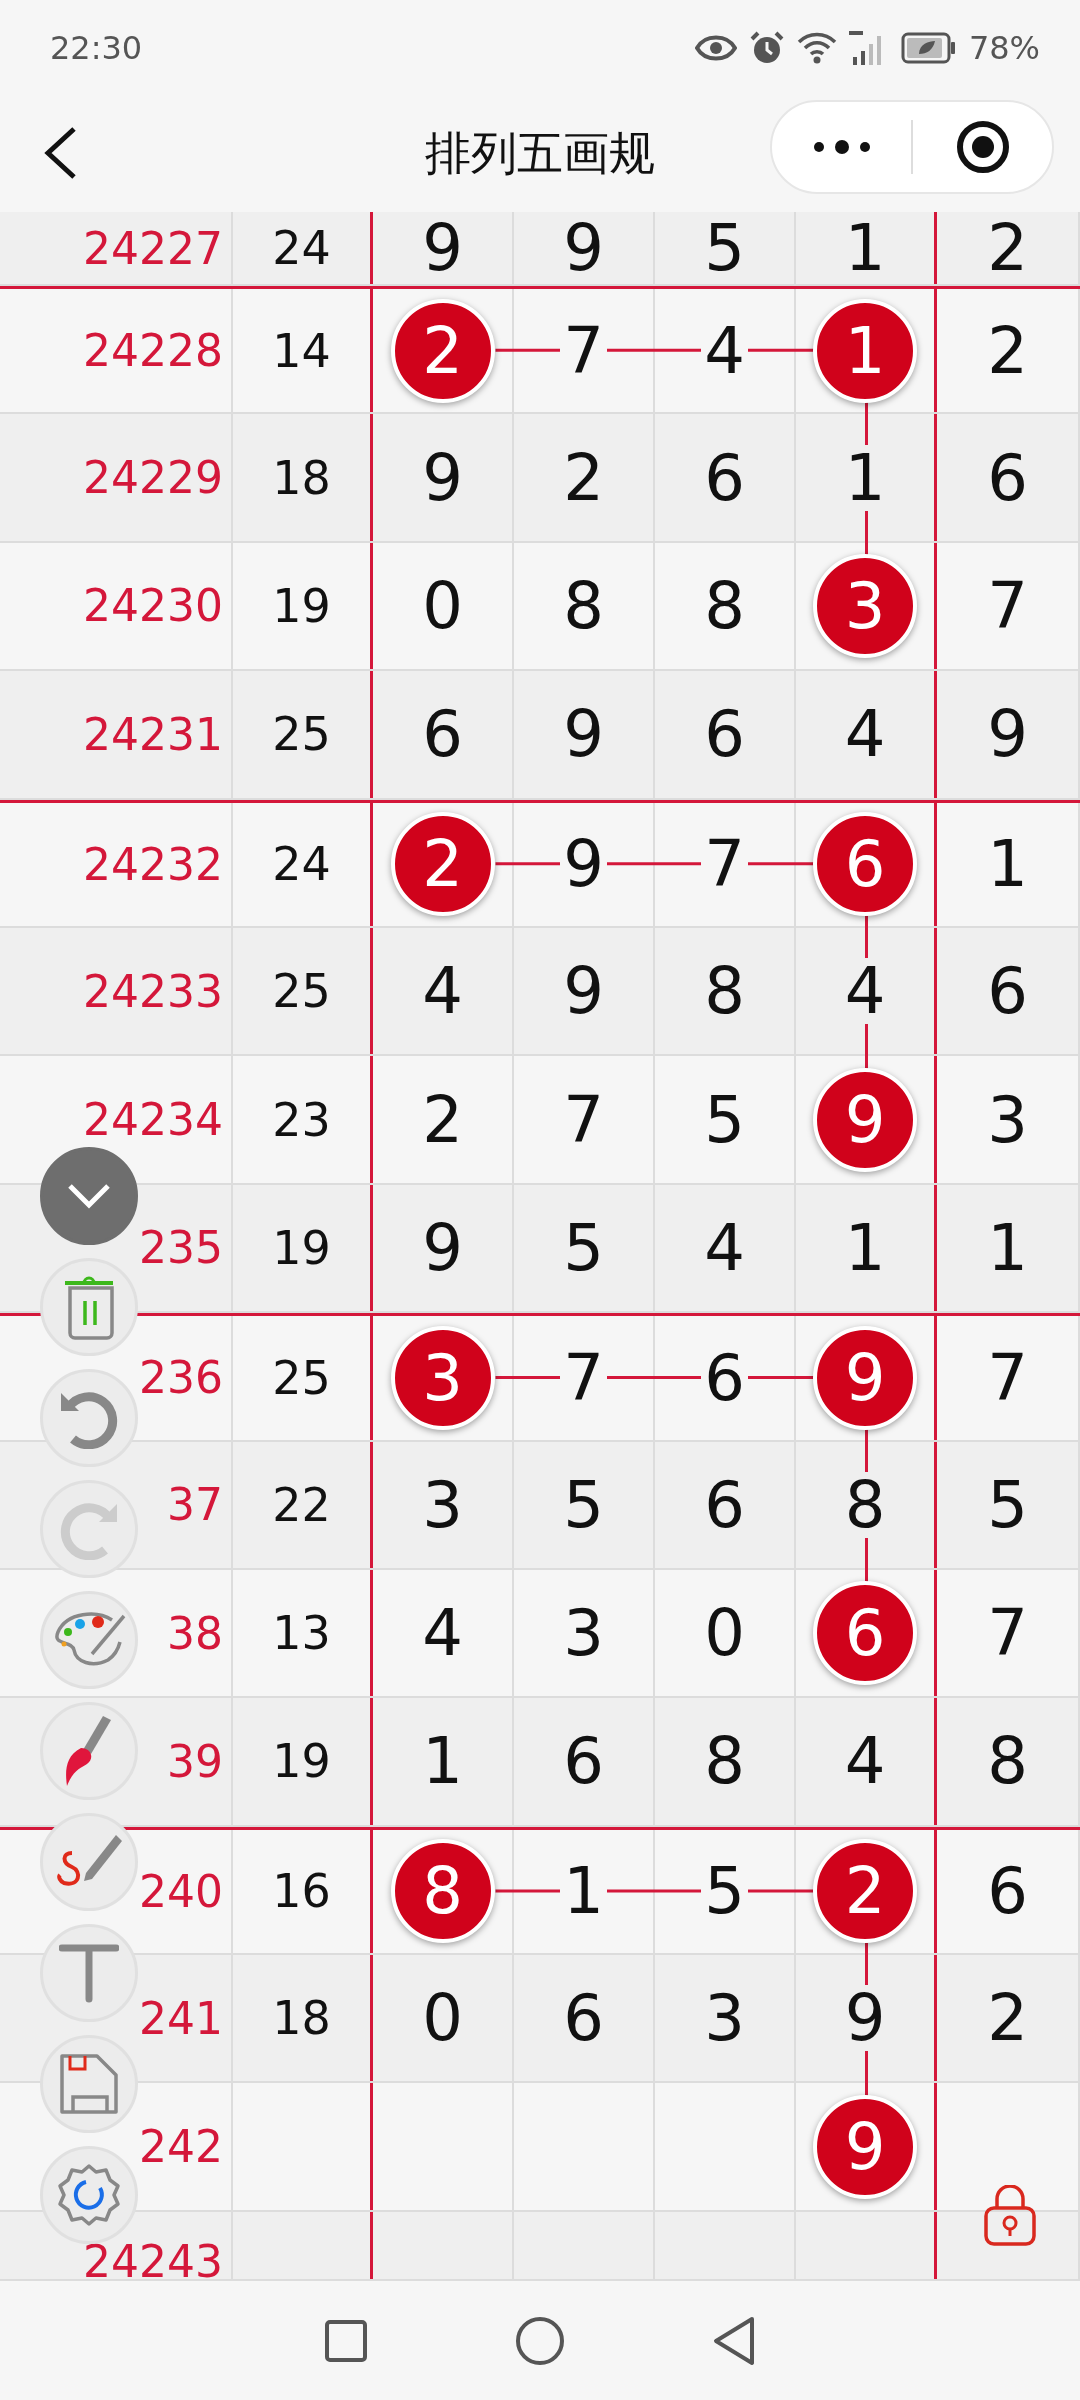 This screenshot has height=2400, width=1080. I want to click on sum-value: 14, so click(301, 350).